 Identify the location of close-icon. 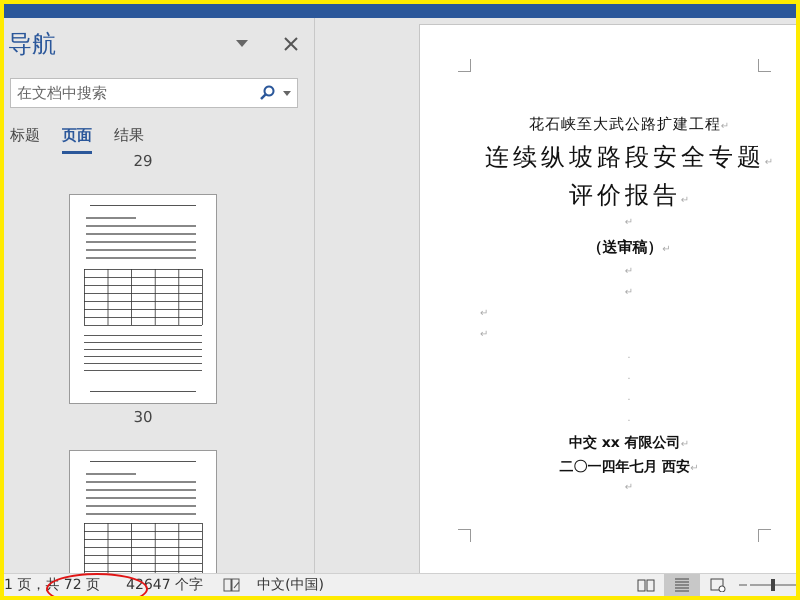
(291, 44).